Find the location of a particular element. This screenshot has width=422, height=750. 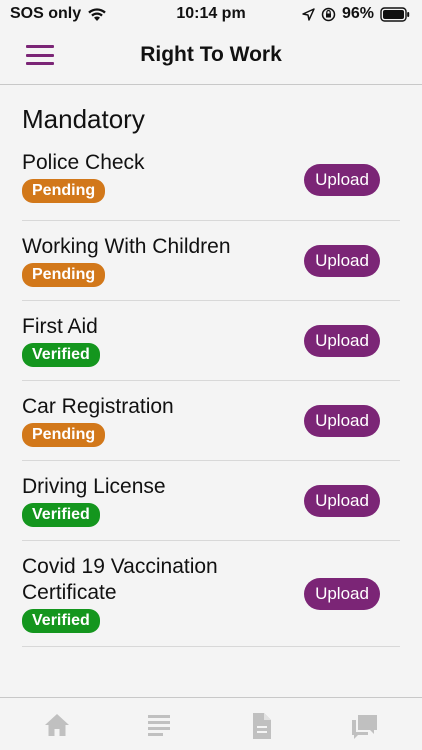

document-row: Driving License Verified Upload is located at coordinates (211, 501).